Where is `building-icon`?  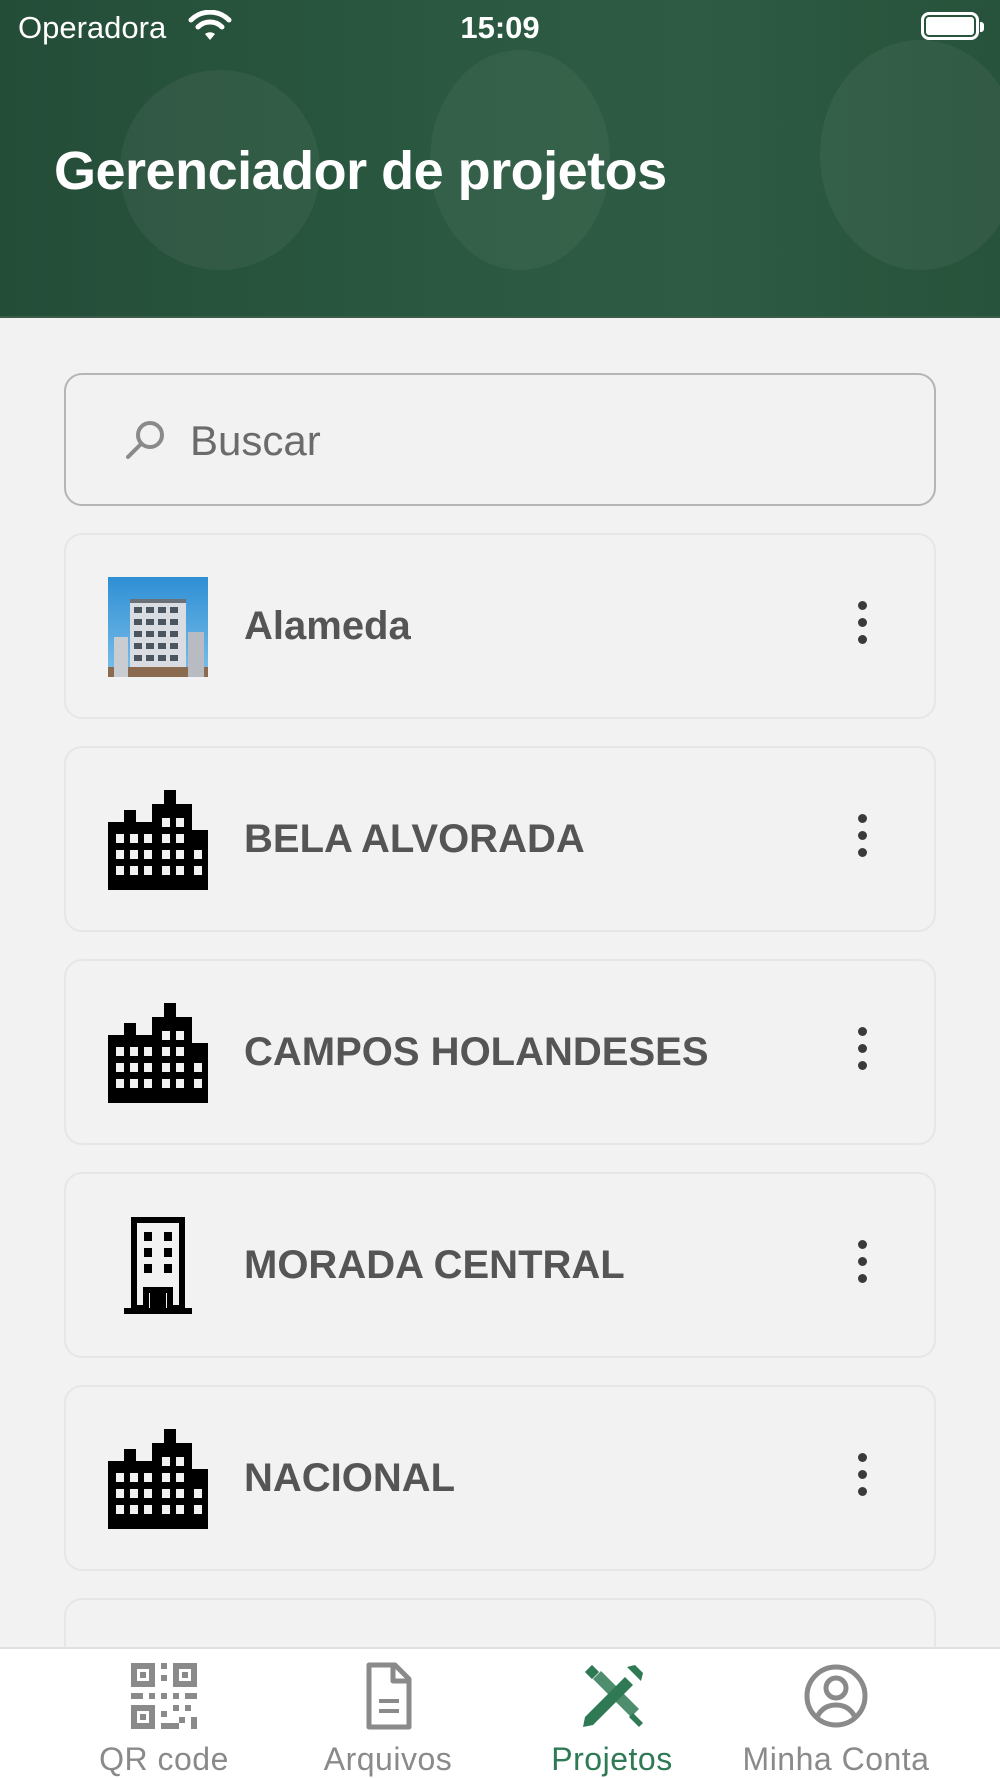
building-icon is located at coordinates (158, 1265).